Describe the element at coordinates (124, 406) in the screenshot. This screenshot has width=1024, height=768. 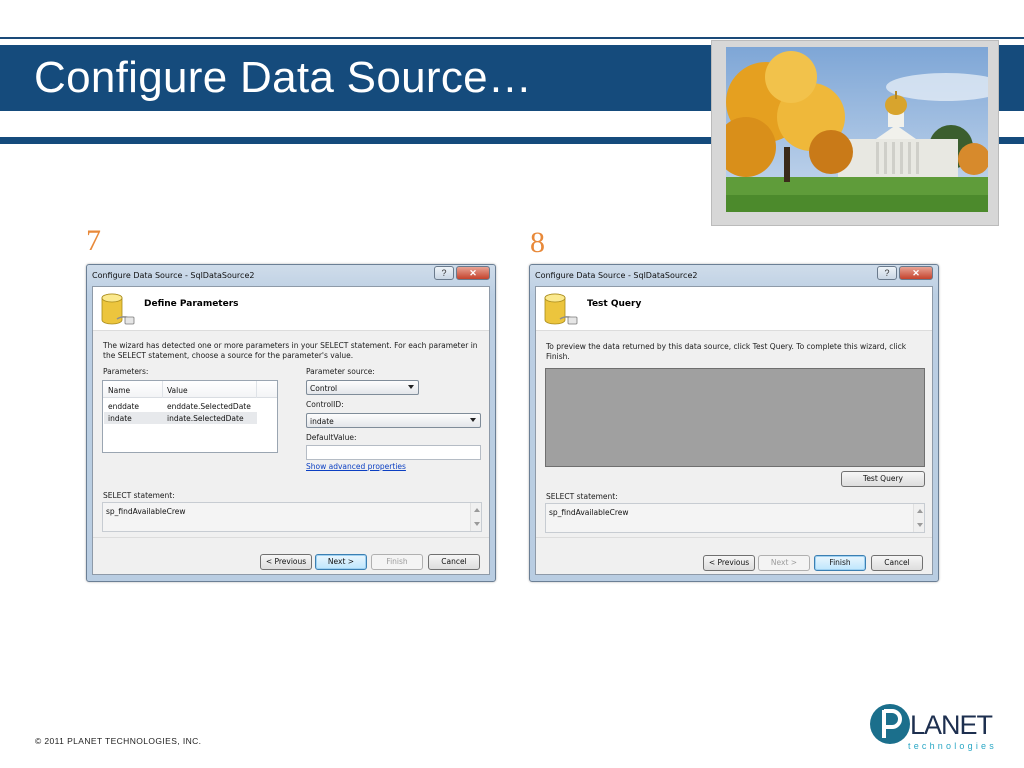
I see `row-name: enddate` at that location.